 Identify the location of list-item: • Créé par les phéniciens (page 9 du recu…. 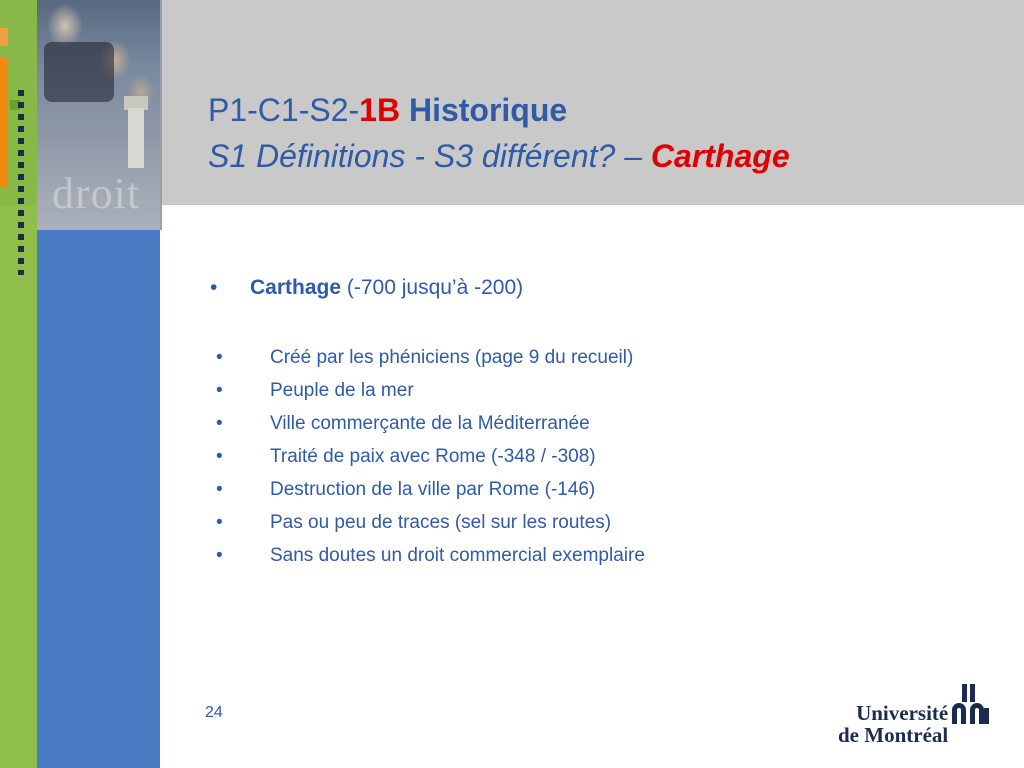
(430, 362).